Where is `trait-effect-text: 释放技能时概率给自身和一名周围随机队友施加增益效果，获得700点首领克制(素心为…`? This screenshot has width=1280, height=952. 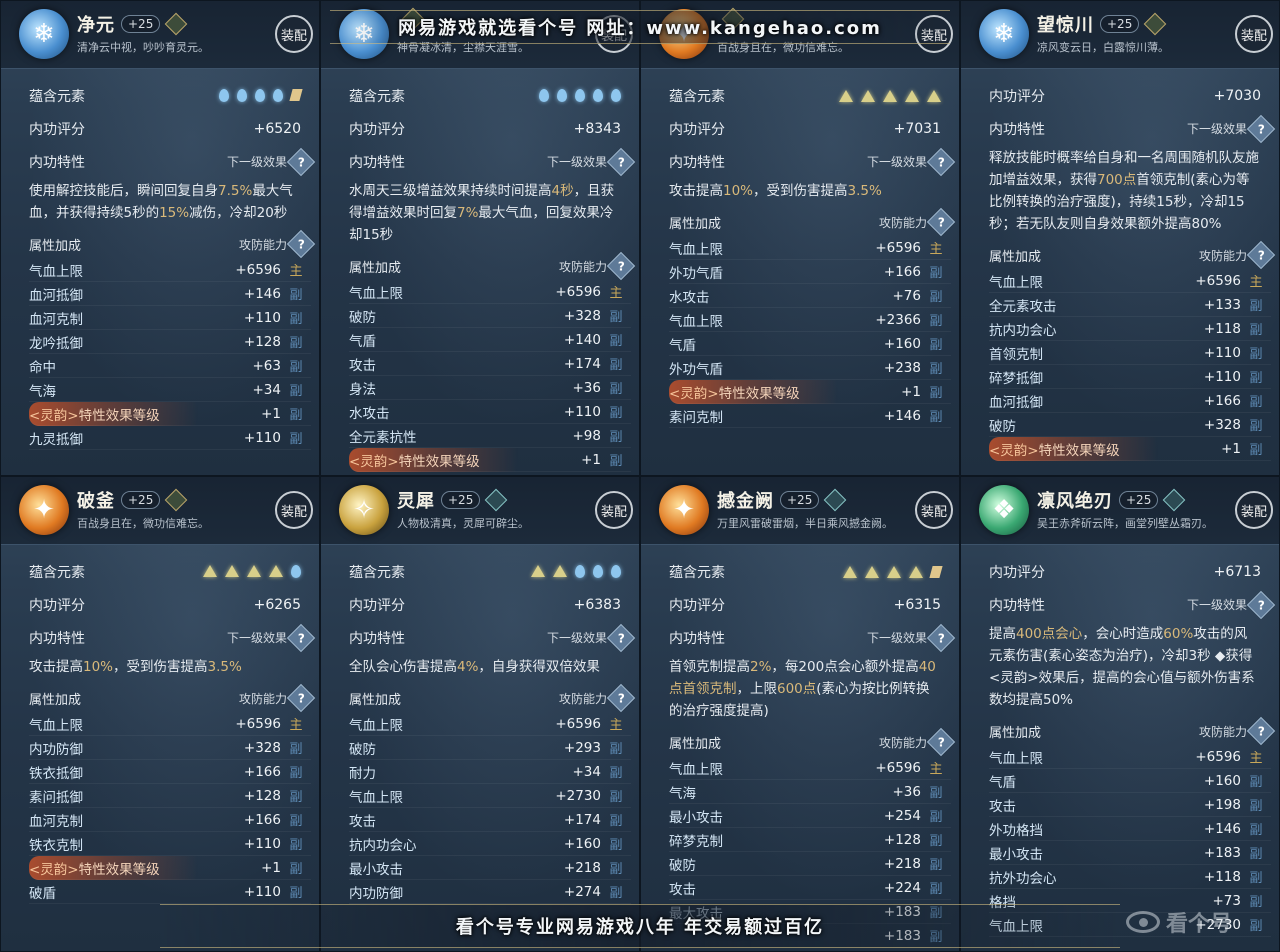 trait-effect-text: 释放技能时概率给自身和一名周围随机队友施加增益效果，获得700点首领克制(素心为… is located at coordinates (1130, 193).